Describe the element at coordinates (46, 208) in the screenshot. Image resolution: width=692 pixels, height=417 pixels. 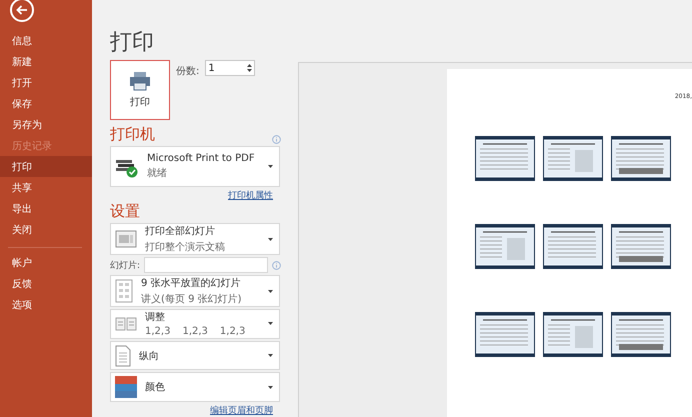
I see `sidebar-item: 导出` at that location.